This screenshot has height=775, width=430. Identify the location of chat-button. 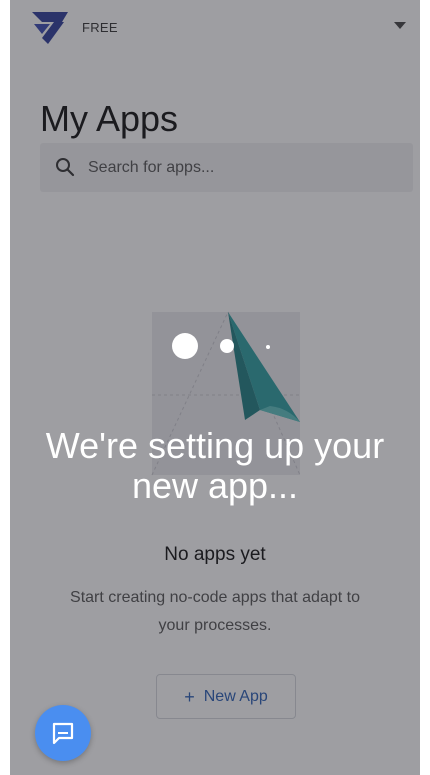
(63, 733).